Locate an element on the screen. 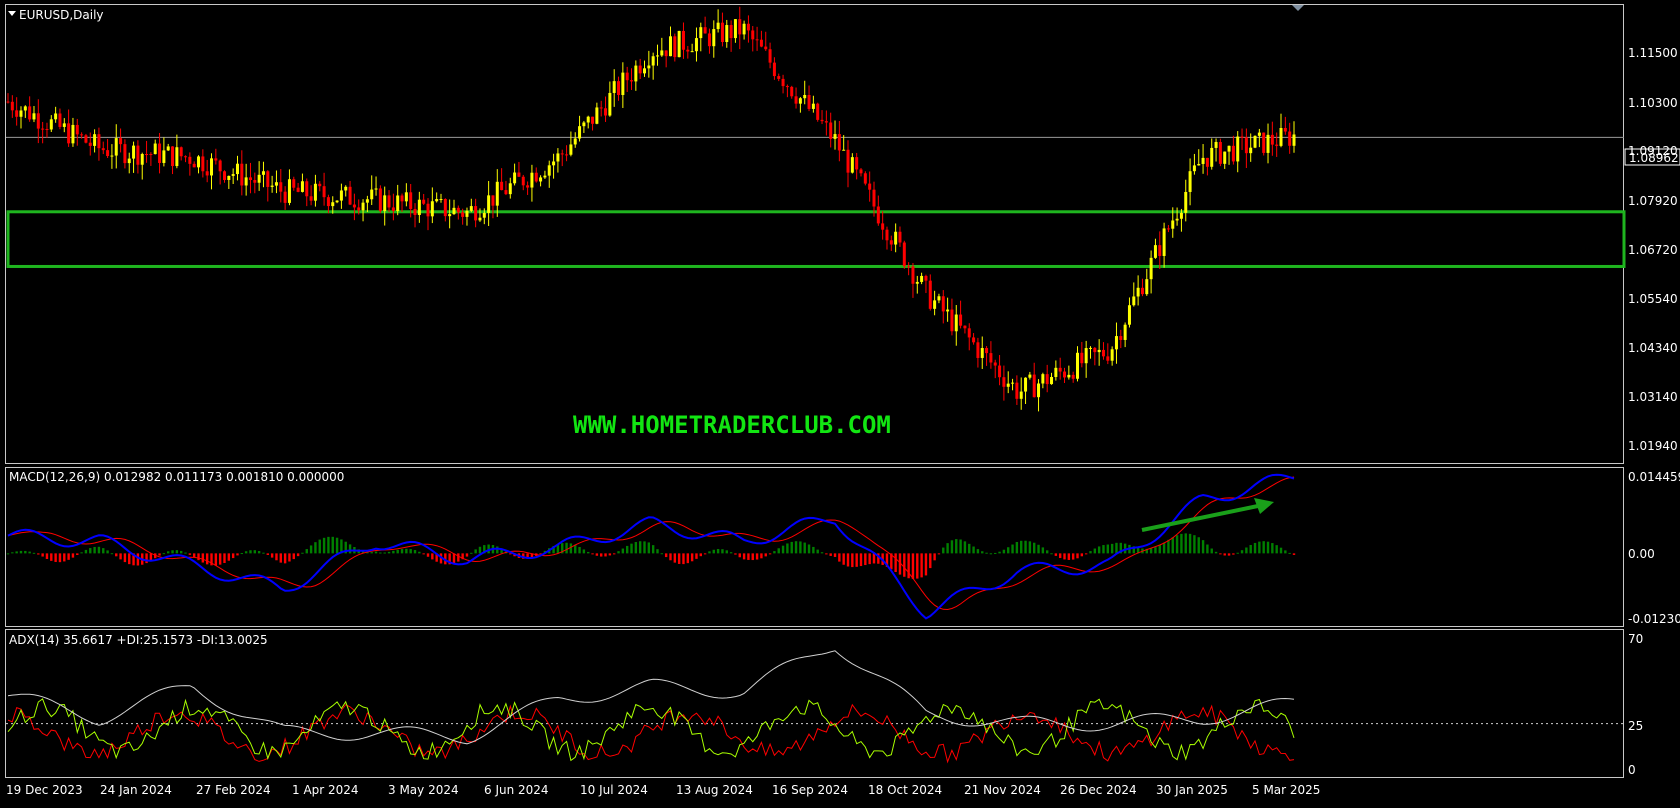  adx-label: ADX(14) 35.6617 +DI:25.1573 -DI:13.0025 is located at coordinates (138, 640).